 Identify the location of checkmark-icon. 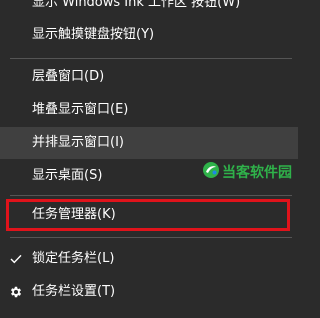
(16, 259).